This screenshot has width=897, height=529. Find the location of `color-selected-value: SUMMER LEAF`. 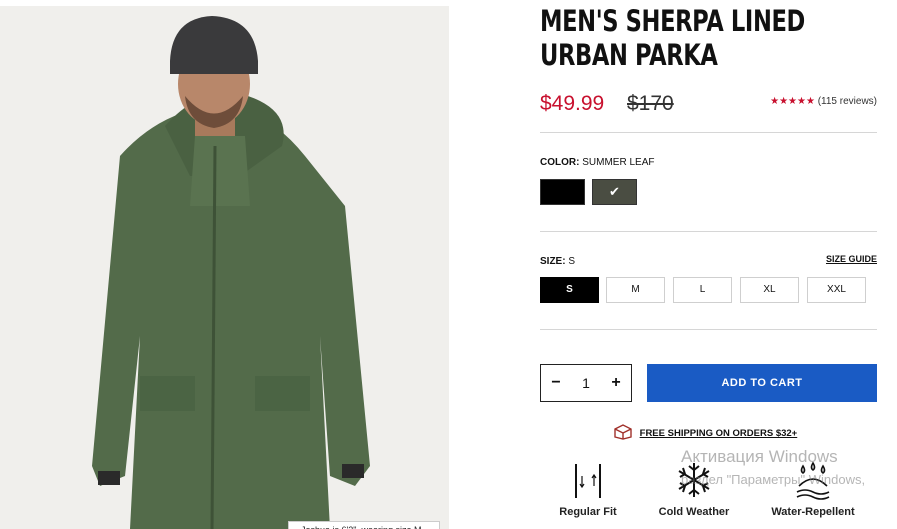

color-selected-value: SUMMER LEAF is located at coordinates (618, 162).